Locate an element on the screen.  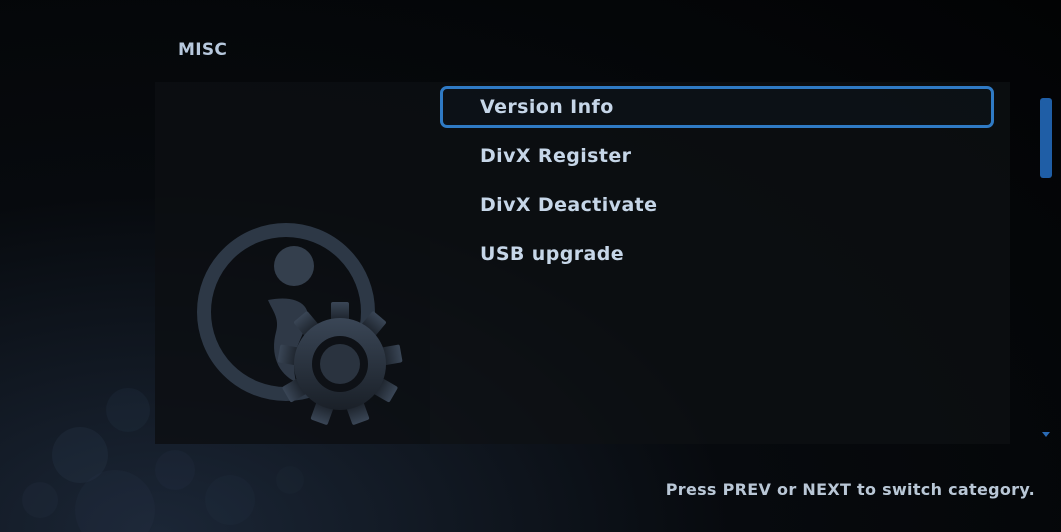
scrollbar-thumb is located at coordinates (1046, 138).